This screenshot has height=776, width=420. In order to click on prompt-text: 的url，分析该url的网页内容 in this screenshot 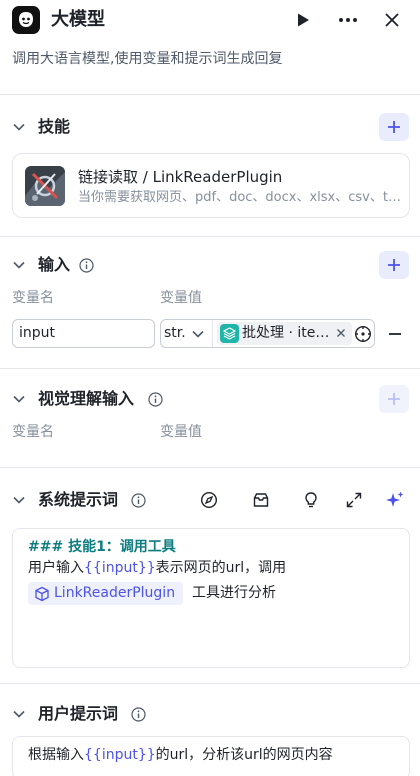, I will do `click(244, 755)`.